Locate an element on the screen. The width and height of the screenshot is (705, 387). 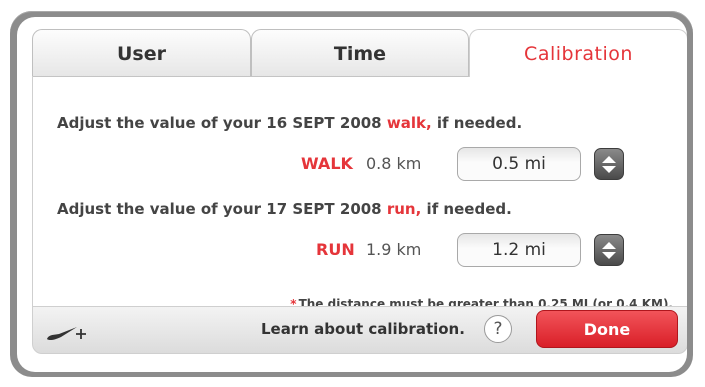
tab-bar: User Time Calibration is located at coordinates (352, 47).